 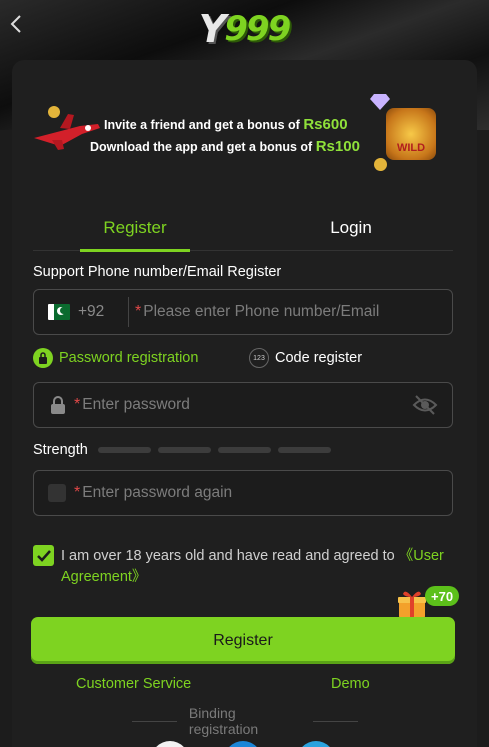 I want to click on confirm-password-placeholder: Enter password again, so click(x=157, y=492).